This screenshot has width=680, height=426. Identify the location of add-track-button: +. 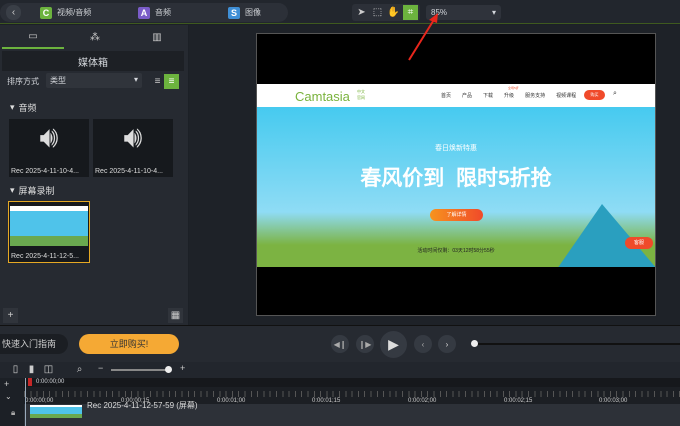
(6, 384).